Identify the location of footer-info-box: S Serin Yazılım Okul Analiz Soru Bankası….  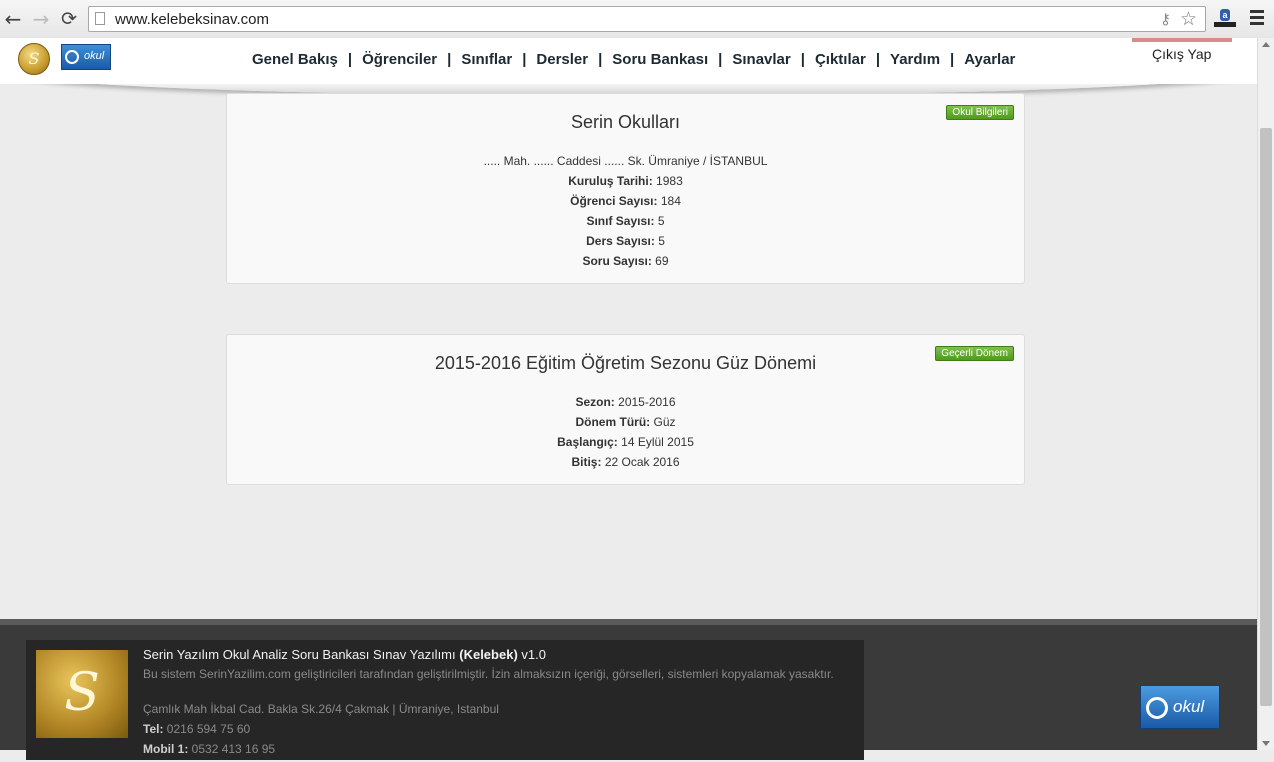
(445, 700).